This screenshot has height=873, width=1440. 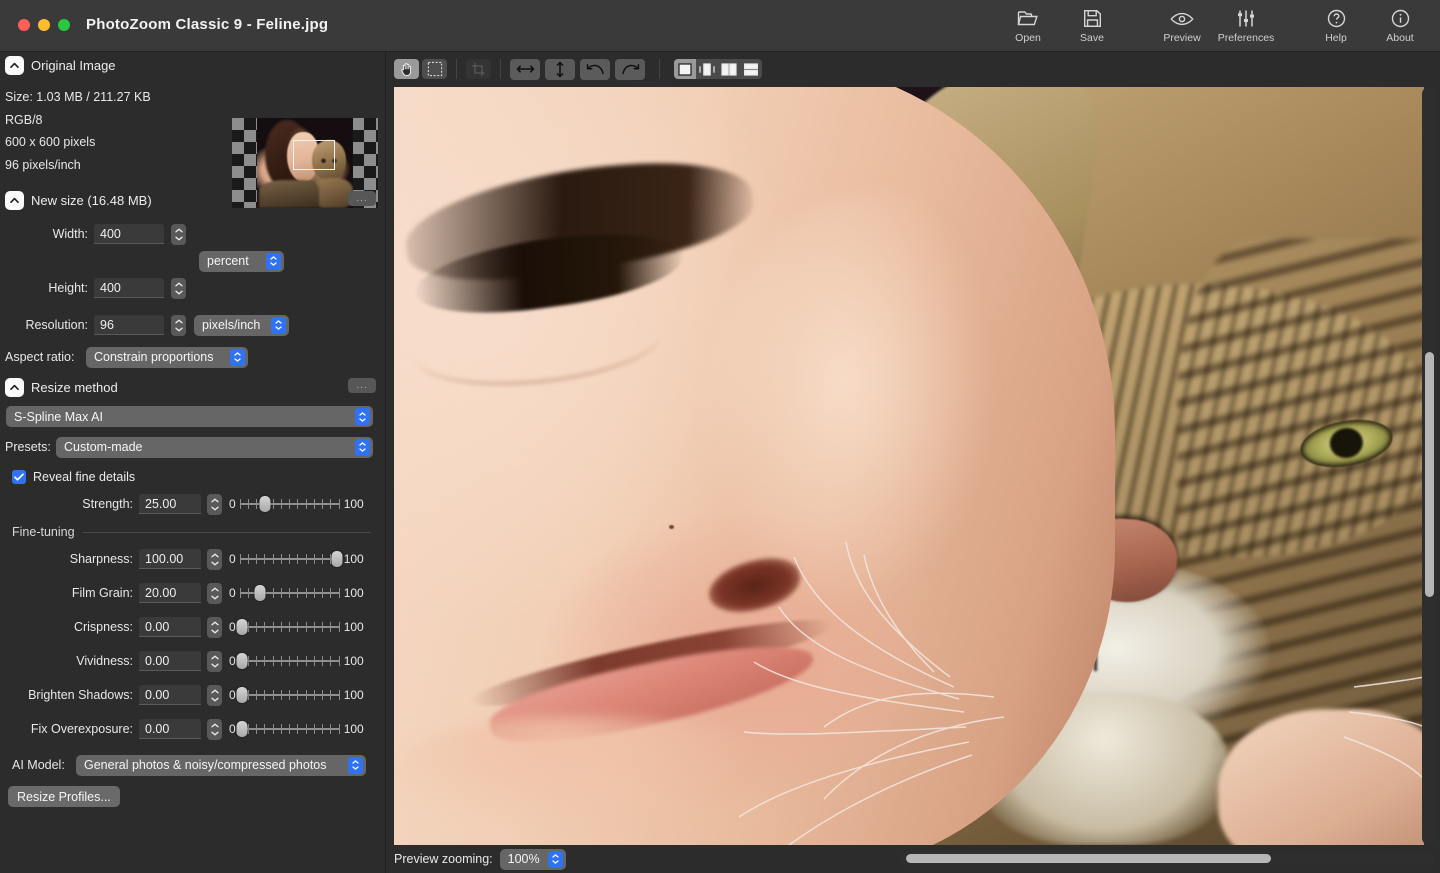 What do you see at coordinates (221, 765) in the screenshot?
I see `ai-model-select: General photos & noisy/compressed photos` at bounding box center [221, 765].